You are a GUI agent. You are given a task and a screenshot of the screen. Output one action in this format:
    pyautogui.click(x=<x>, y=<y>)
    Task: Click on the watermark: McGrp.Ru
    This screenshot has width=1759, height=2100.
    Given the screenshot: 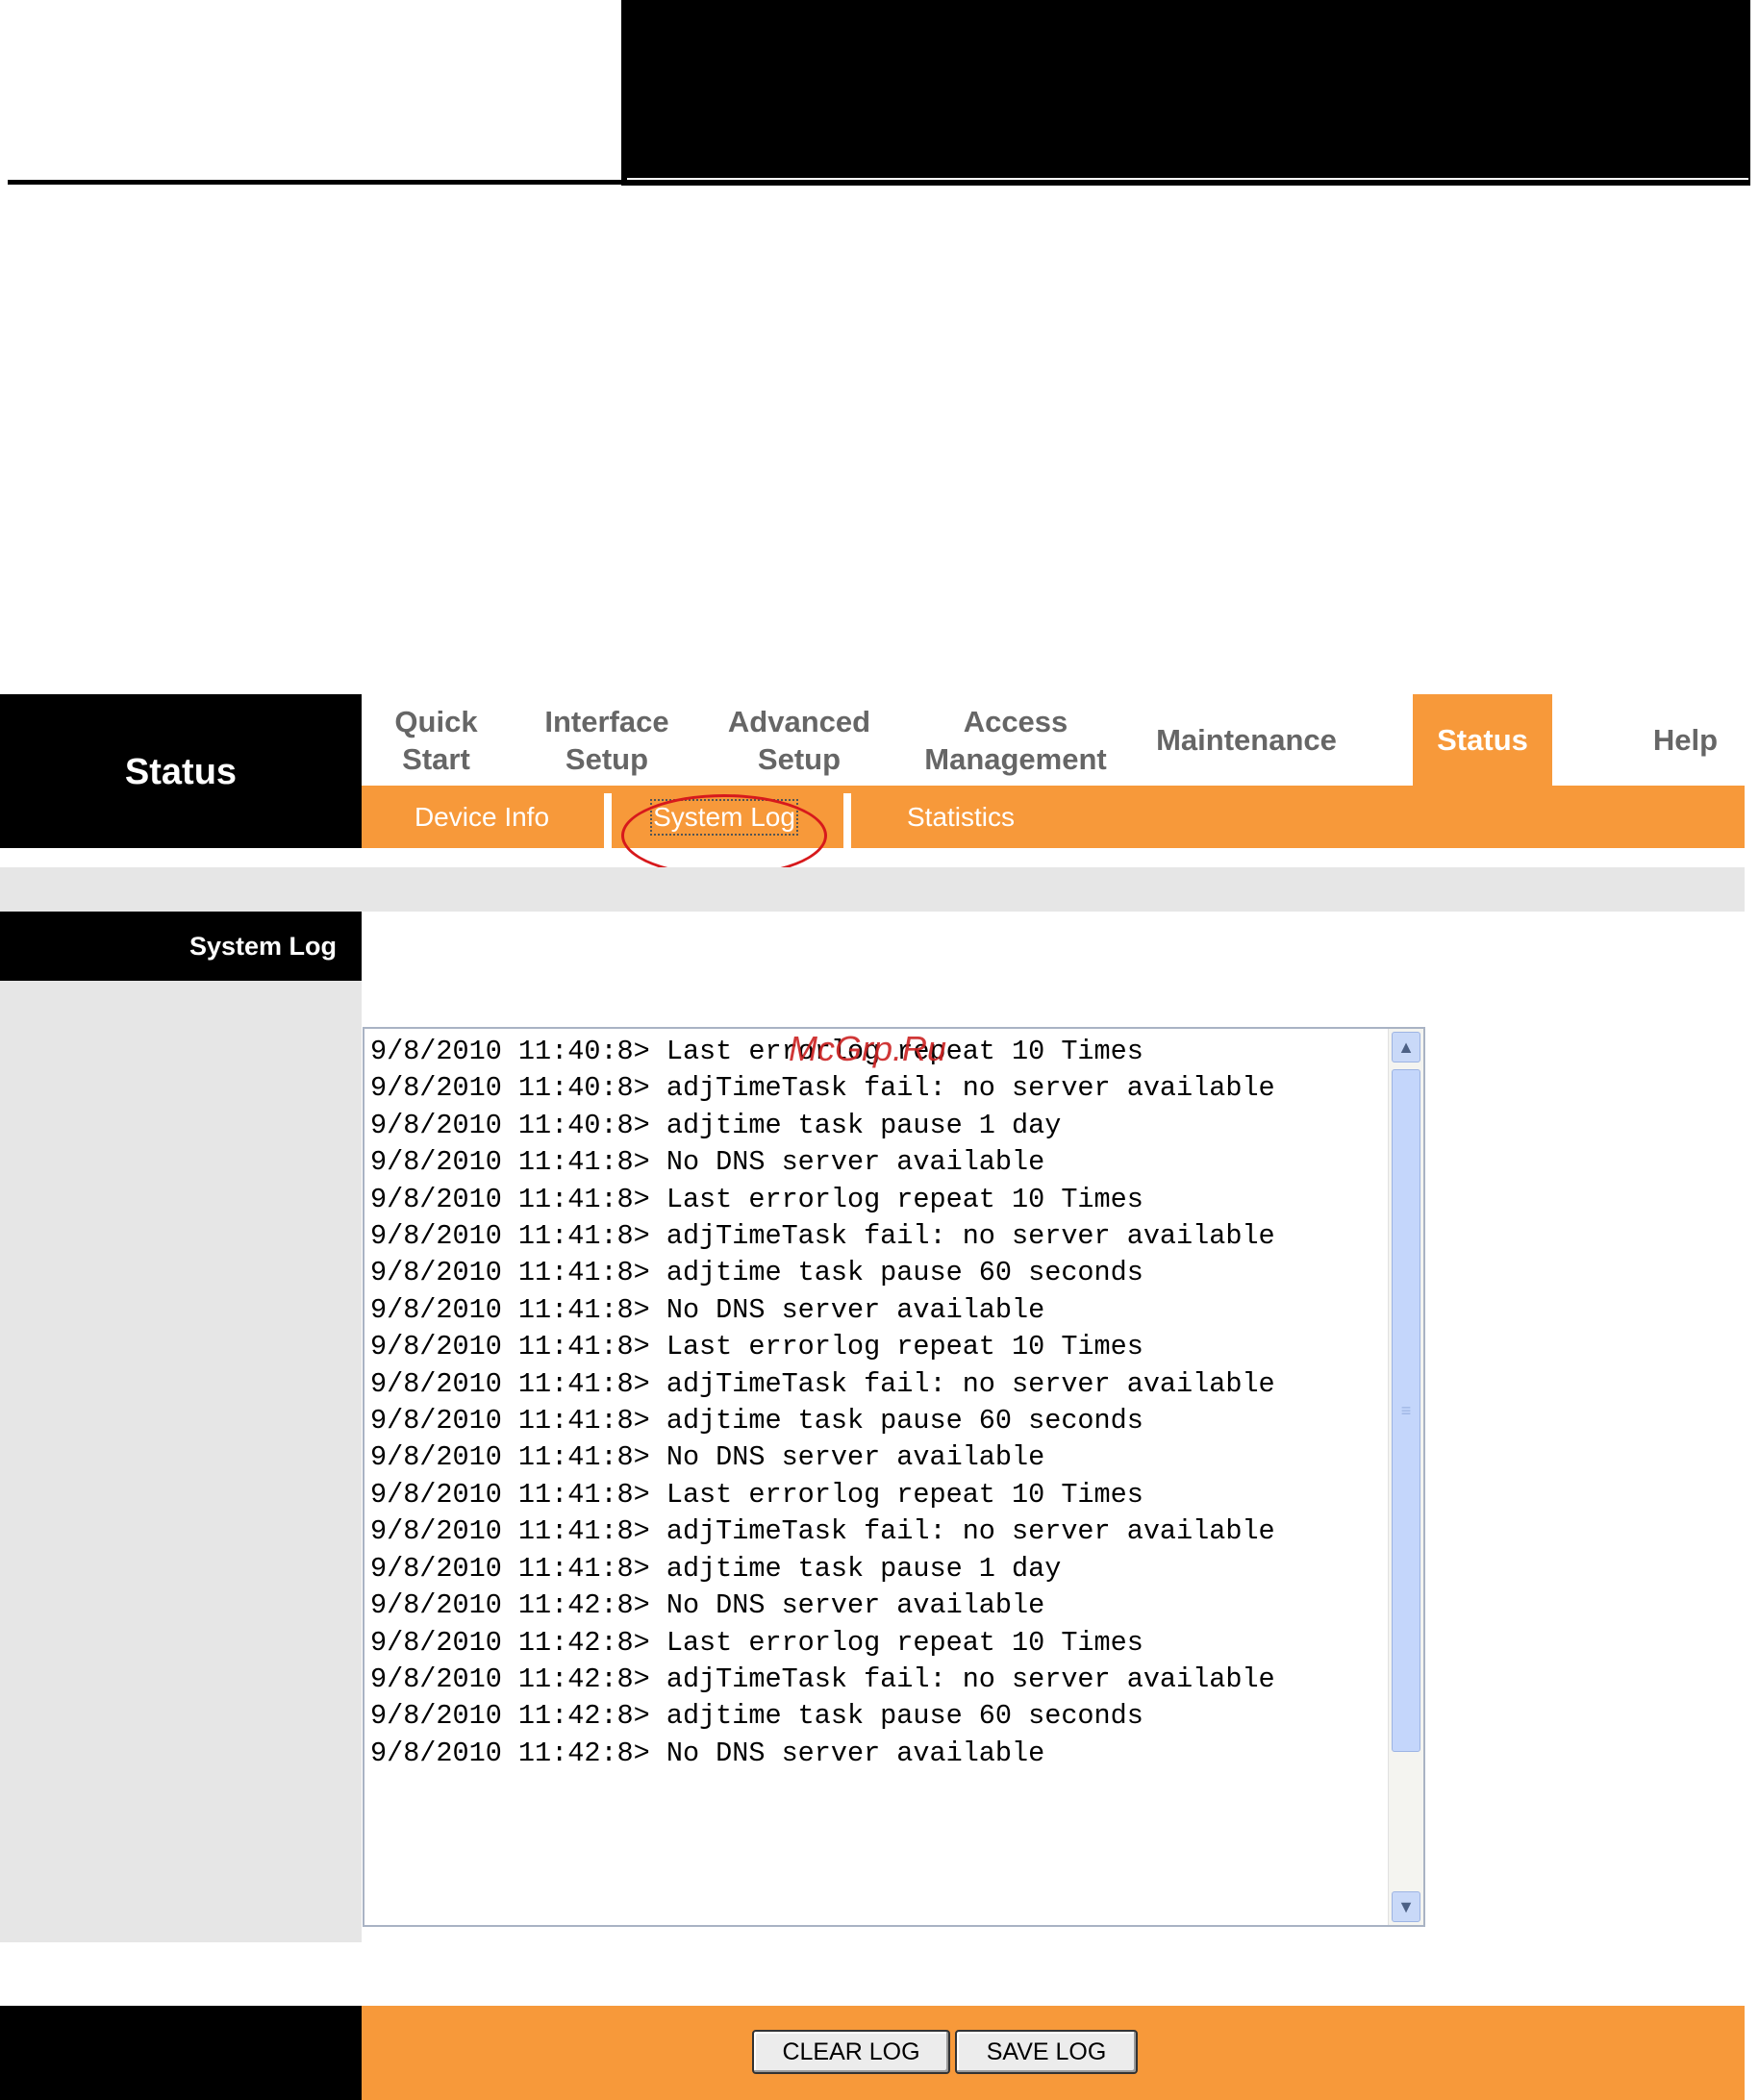 What is the action you would take?
    pyautogui.click(x=868, y=1048)
    